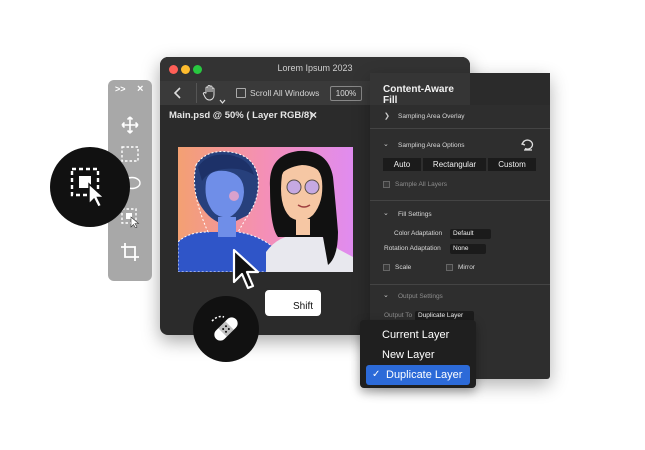 This screenshot has width=645, height=450. Describe the element at coordinates (131, 220) in the screenshot. I see `object-selection-tool-icon` at that location.